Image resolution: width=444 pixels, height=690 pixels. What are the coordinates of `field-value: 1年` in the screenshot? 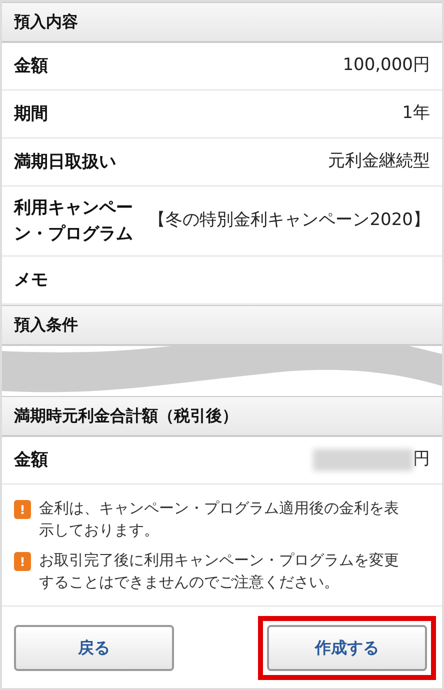 It's located at (416, 114).